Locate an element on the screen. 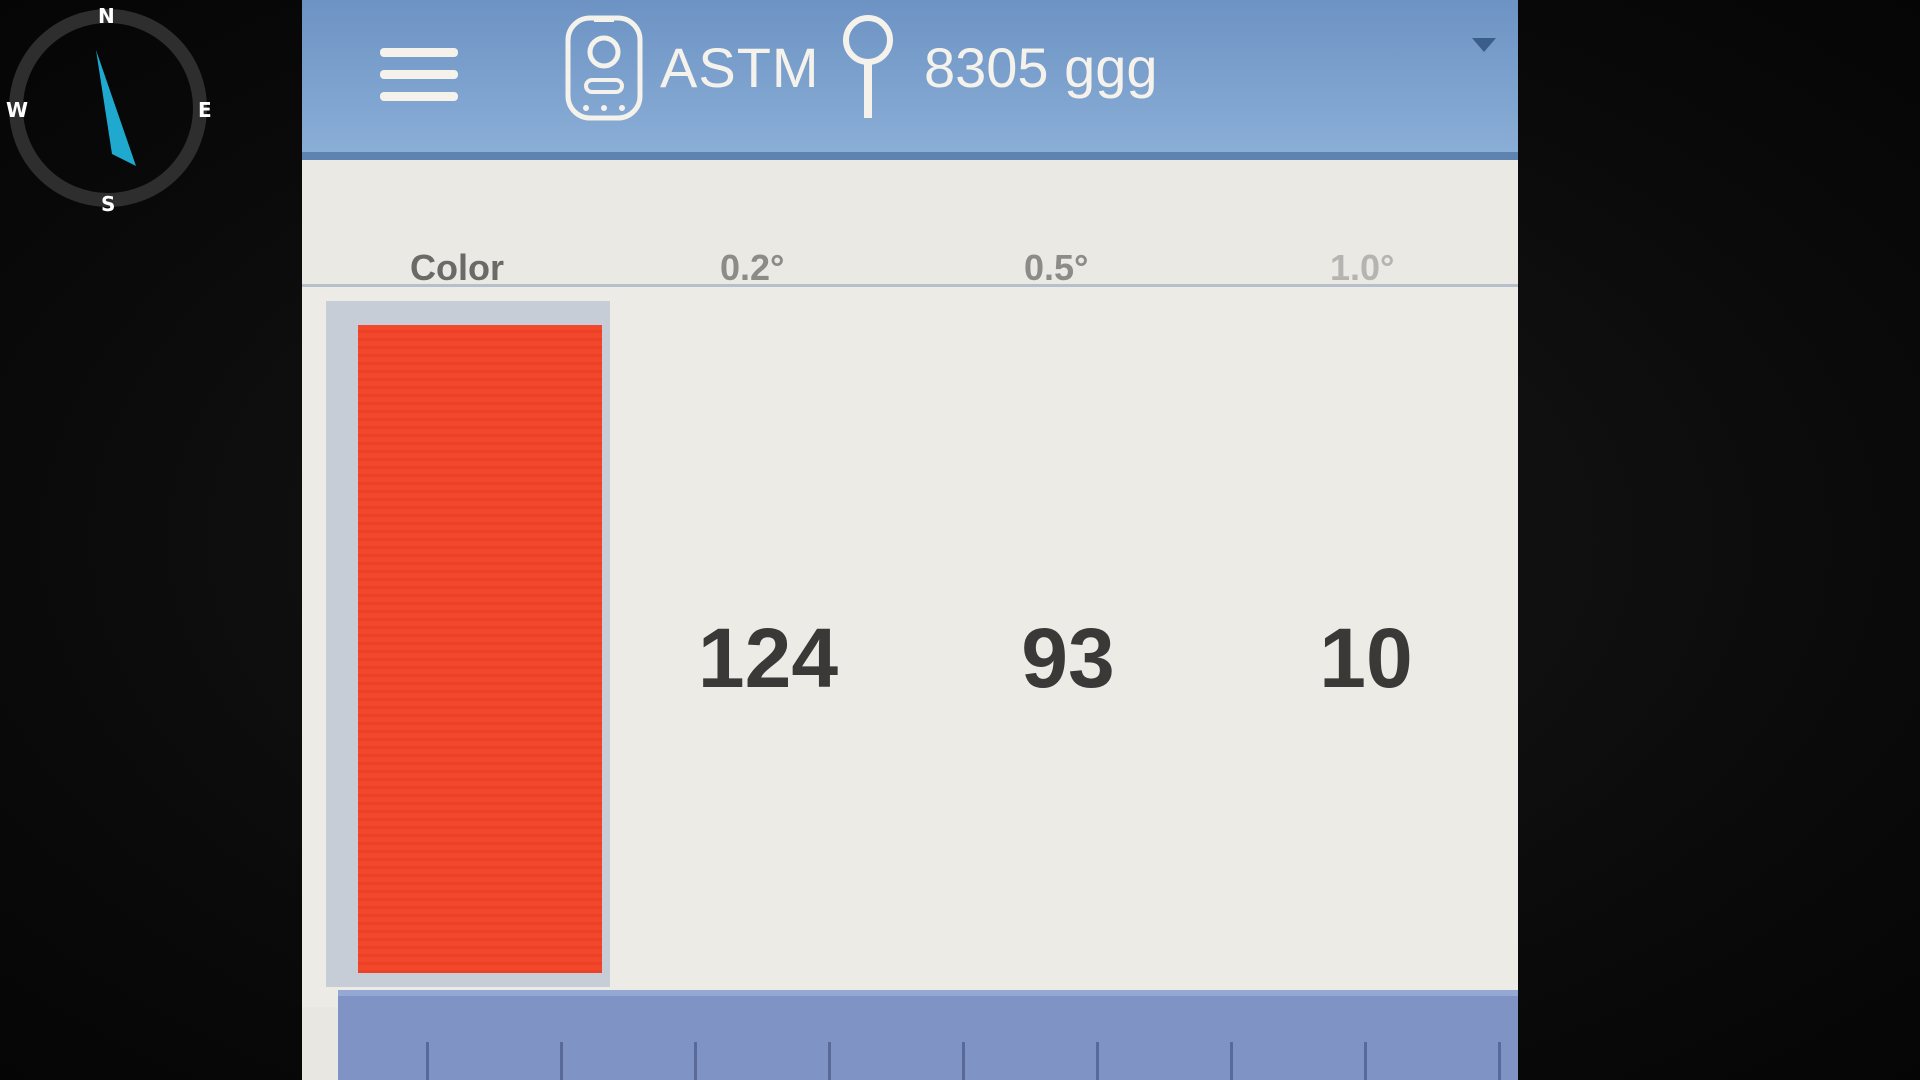  column-header-angle-0-5: 0.5° is located at coordinates (1056, 267).